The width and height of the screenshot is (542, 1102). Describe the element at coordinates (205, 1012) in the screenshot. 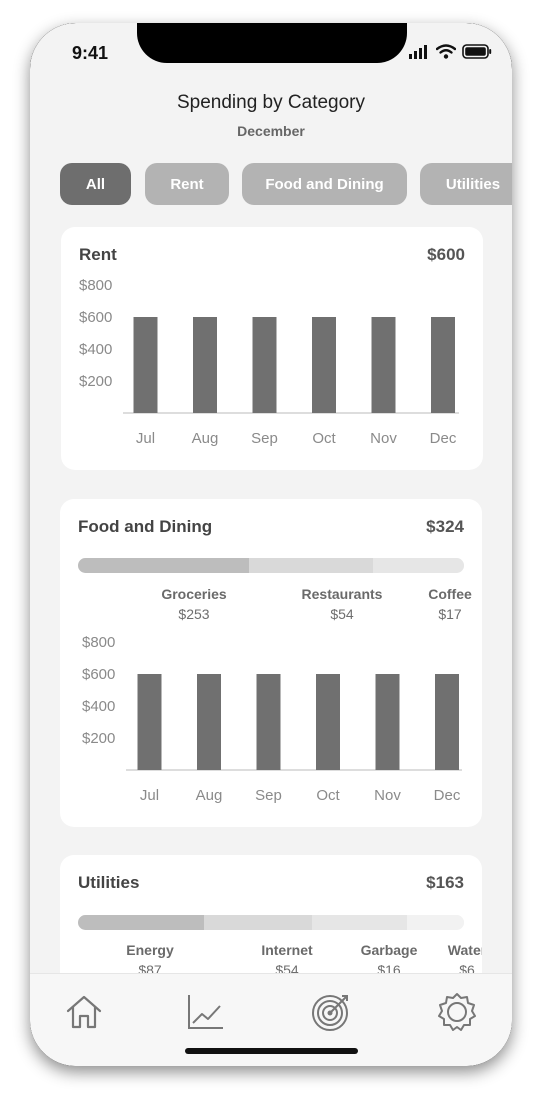

I see `chart-icon` at that location.